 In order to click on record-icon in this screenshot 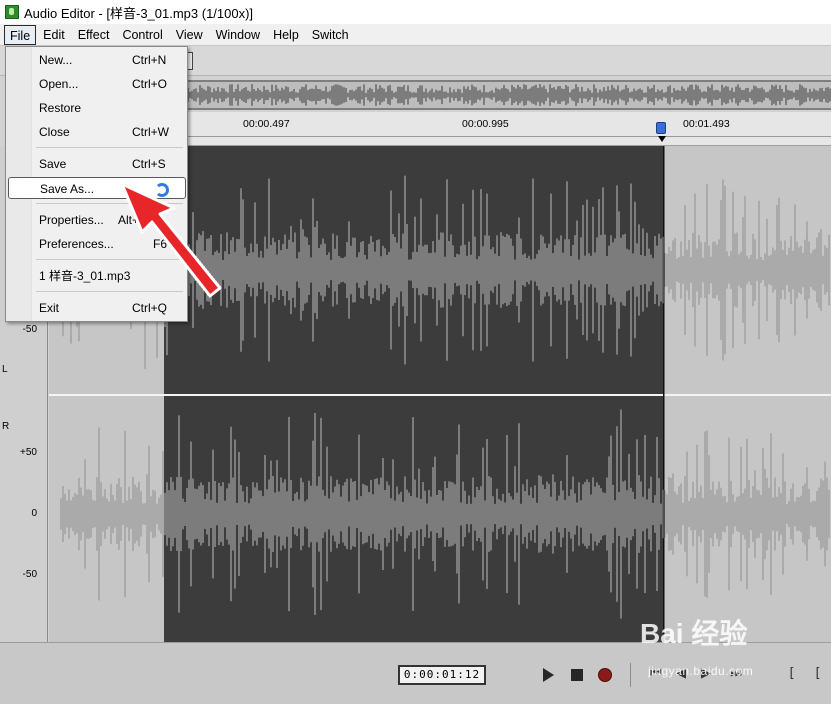, I will do `click(605, 675)`.